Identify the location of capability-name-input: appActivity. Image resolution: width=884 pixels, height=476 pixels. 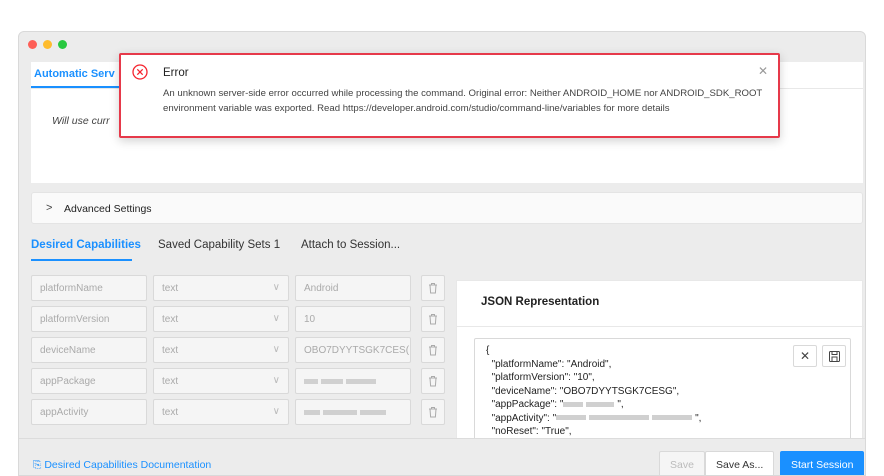
(89, 412).